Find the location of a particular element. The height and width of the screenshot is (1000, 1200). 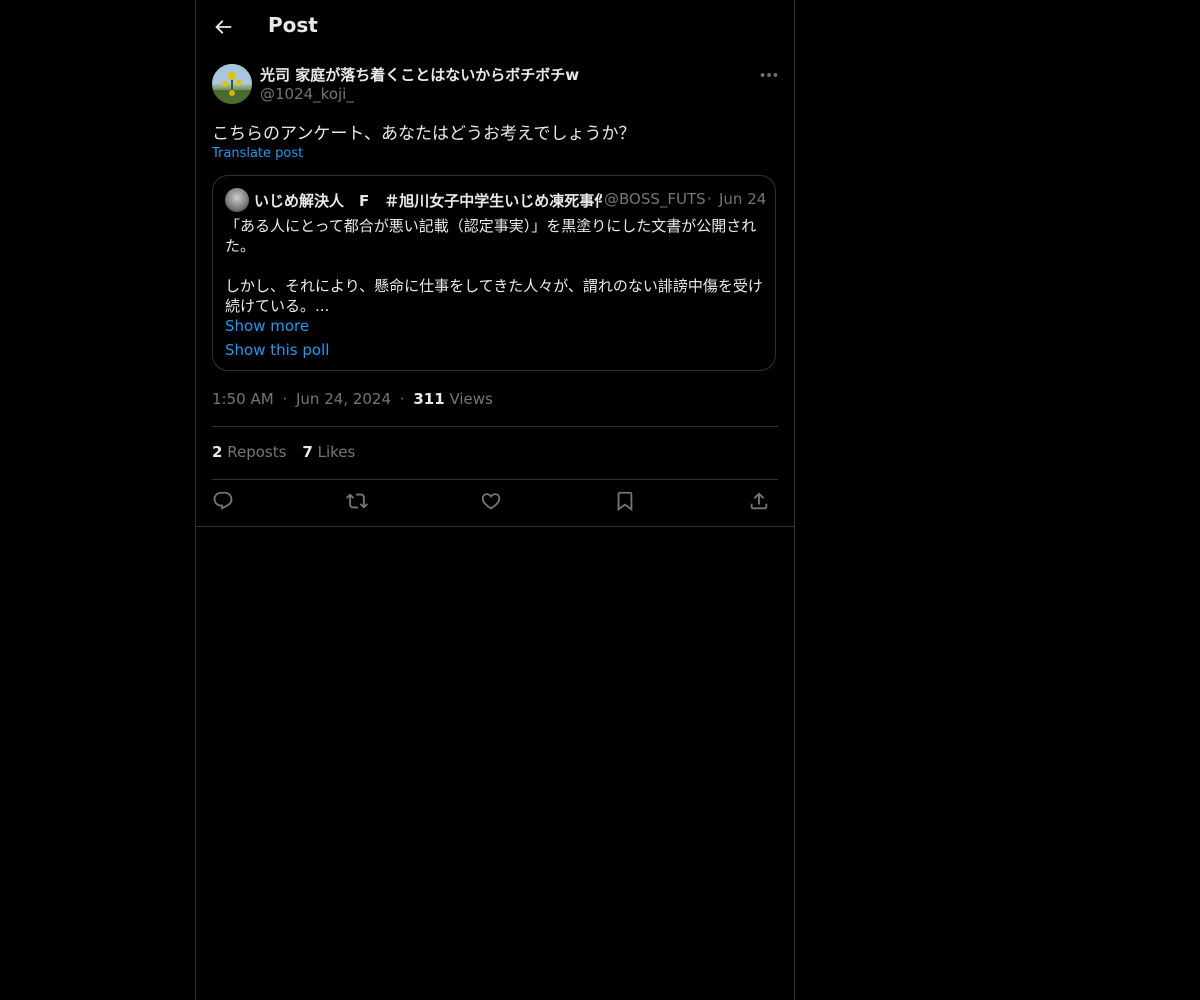

avatar is located at coordinates (232, 84).